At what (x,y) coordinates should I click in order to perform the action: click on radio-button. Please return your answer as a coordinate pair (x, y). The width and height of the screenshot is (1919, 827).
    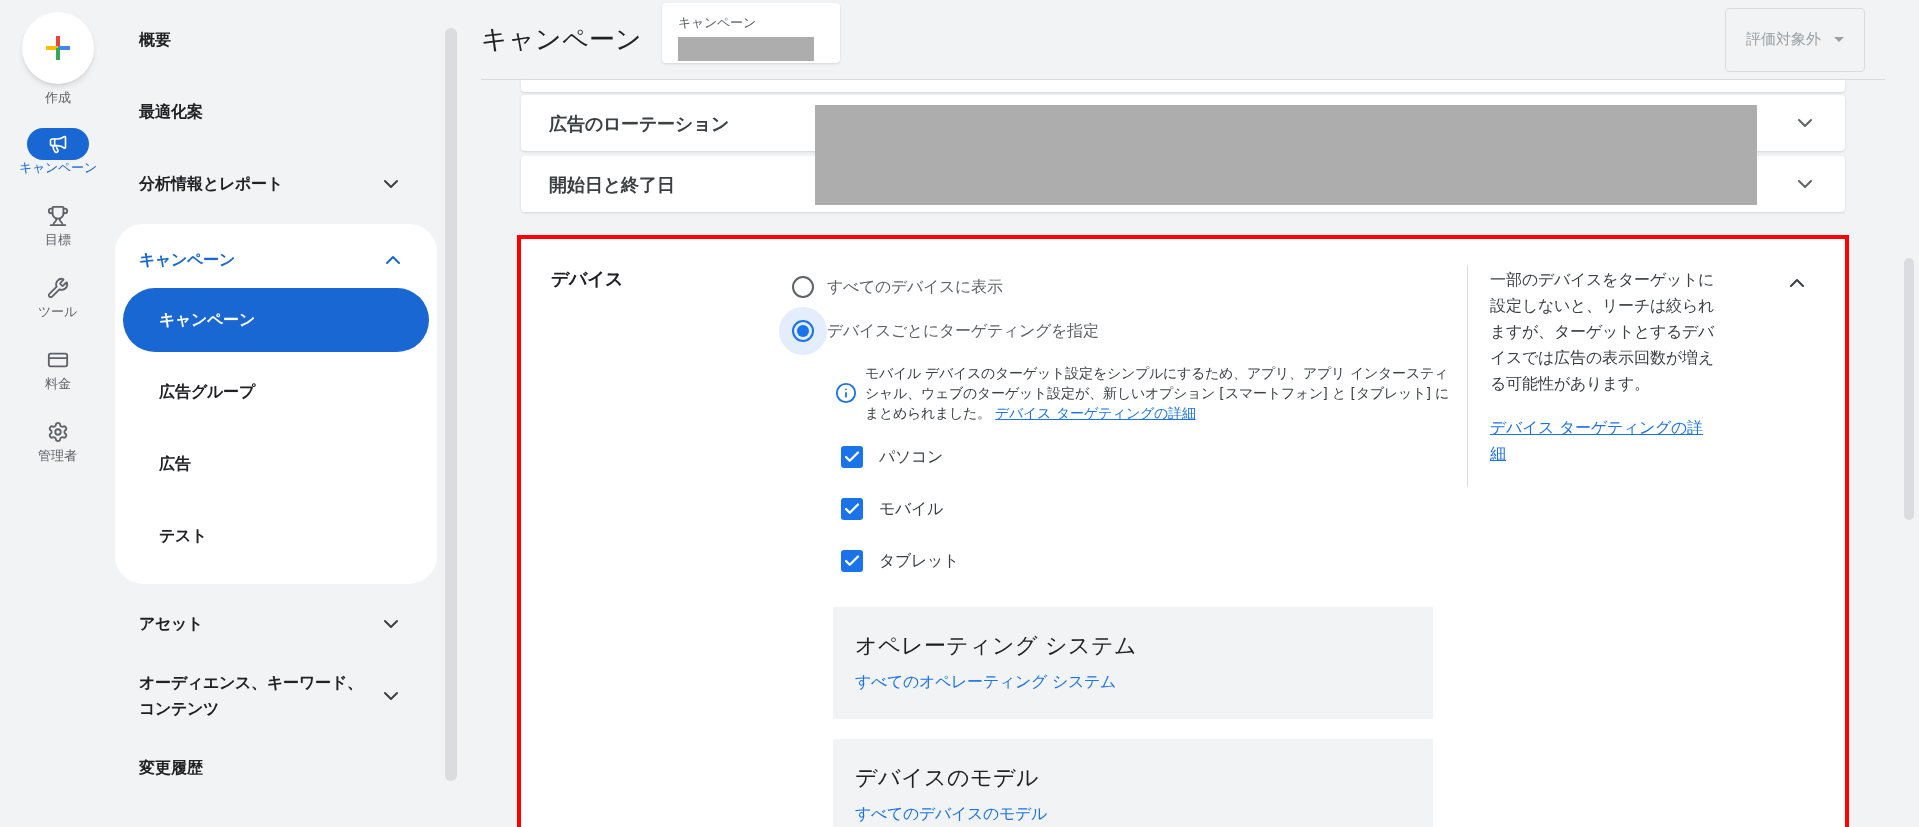
    Looking at the image, I should click on (803, 331).